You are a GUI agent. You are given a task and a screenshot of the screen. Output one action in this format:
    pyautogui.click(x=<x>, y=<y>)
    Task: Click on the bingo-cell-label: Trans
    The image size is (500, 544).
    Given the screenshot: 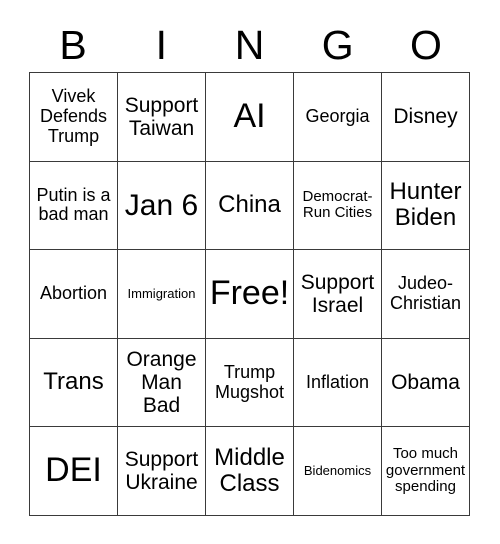 What is the action you would take?
    pyautogui.click(x=73, y=382)
    